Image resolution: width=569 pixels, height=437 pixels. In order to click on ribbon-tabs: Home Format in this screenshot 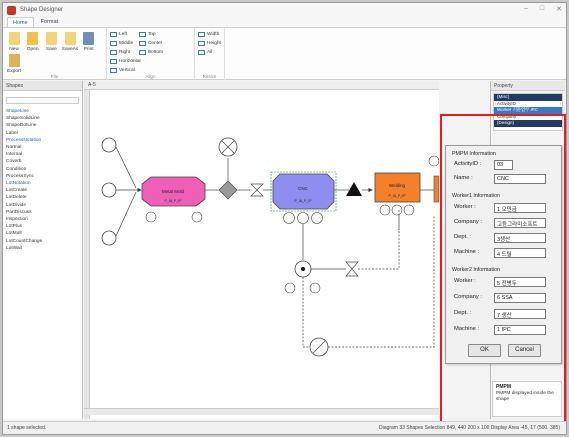, I will do `click(284, 22)`.